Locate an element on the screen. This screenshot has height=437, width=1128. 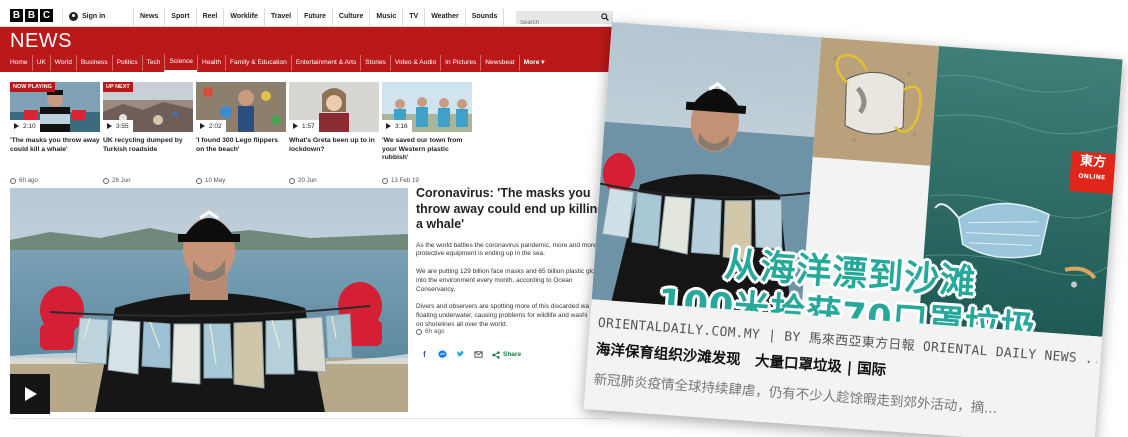
email-icon is located at coordinates (478, 354).